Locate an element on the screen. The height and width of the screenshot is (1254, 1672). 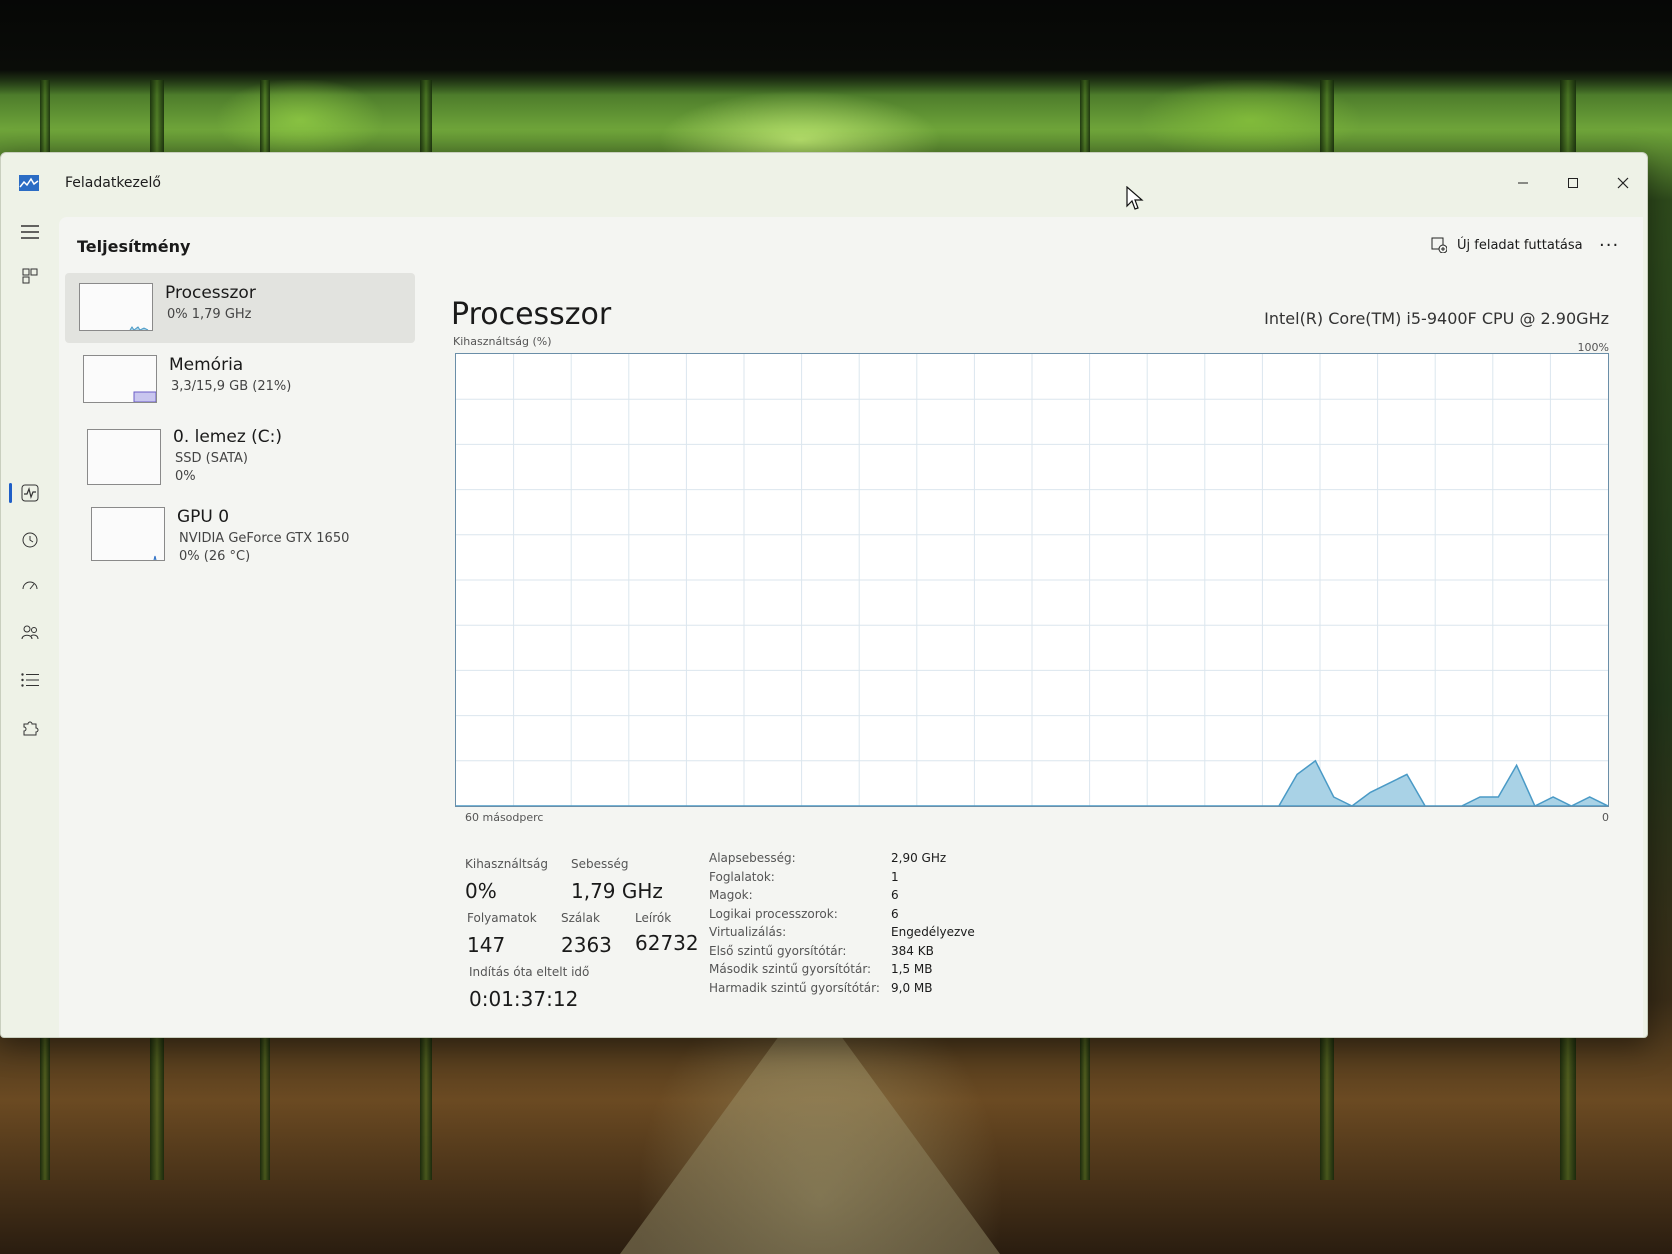
wallpaper-path is located at coordinates (810, 1142).